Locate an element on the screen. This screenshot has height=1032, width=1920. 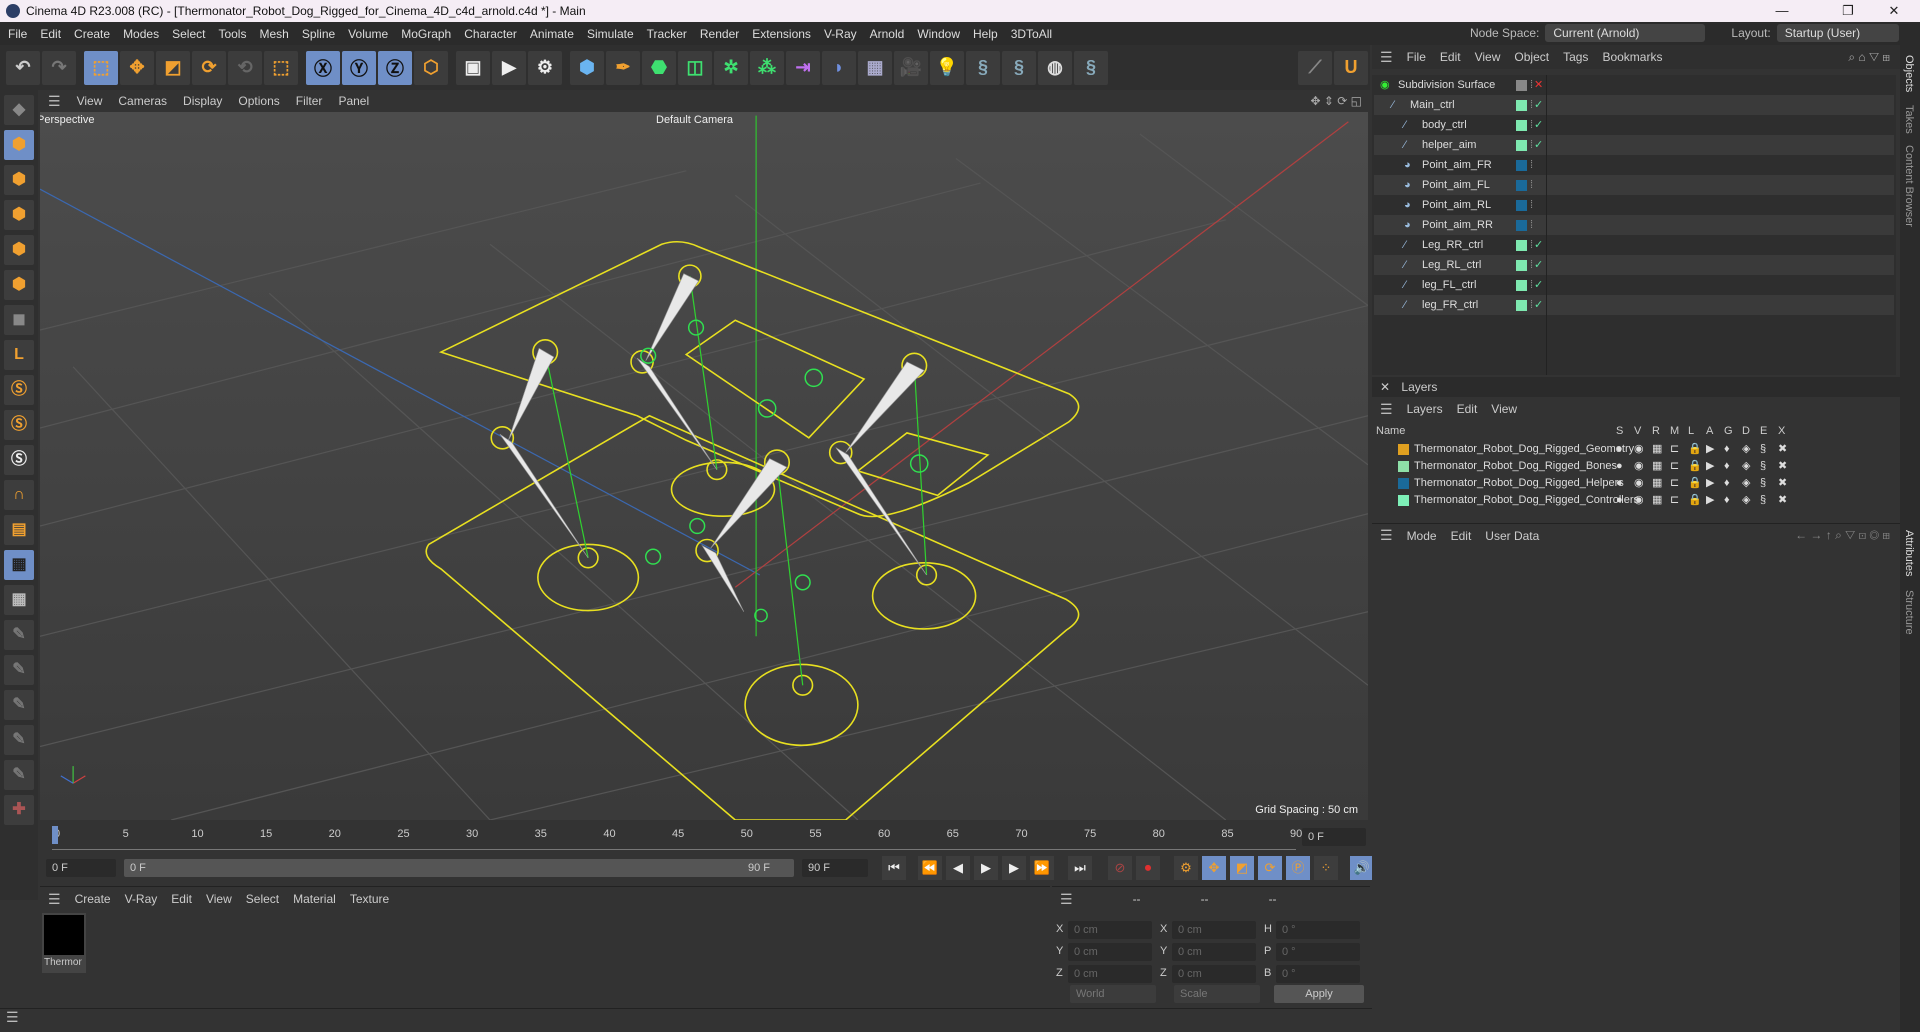
object-row: ⁄ leg_FL_ctrl ⁞ ✓ is located at coordinates (1634, 285).